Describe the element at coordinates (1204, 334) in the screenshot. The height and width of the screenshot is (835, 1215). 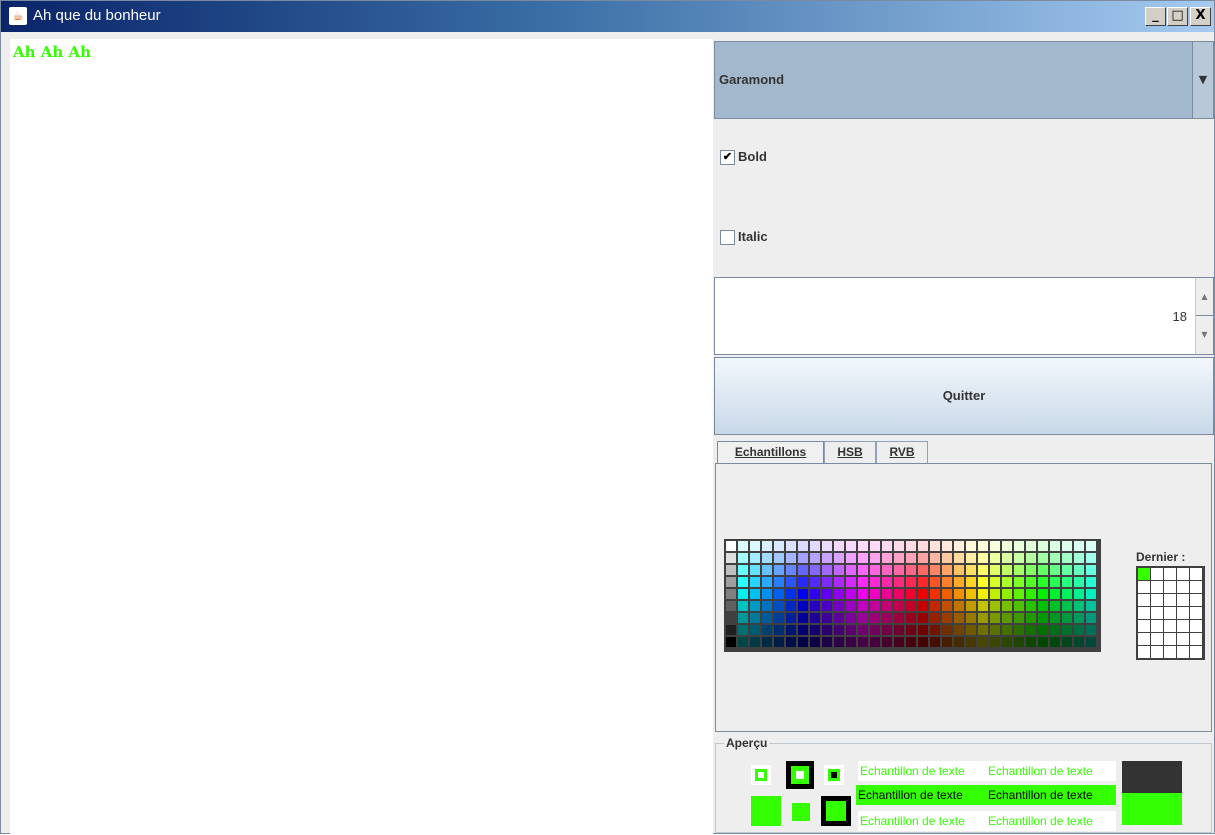
I see `spinner-down-icon: ▼` at that location.